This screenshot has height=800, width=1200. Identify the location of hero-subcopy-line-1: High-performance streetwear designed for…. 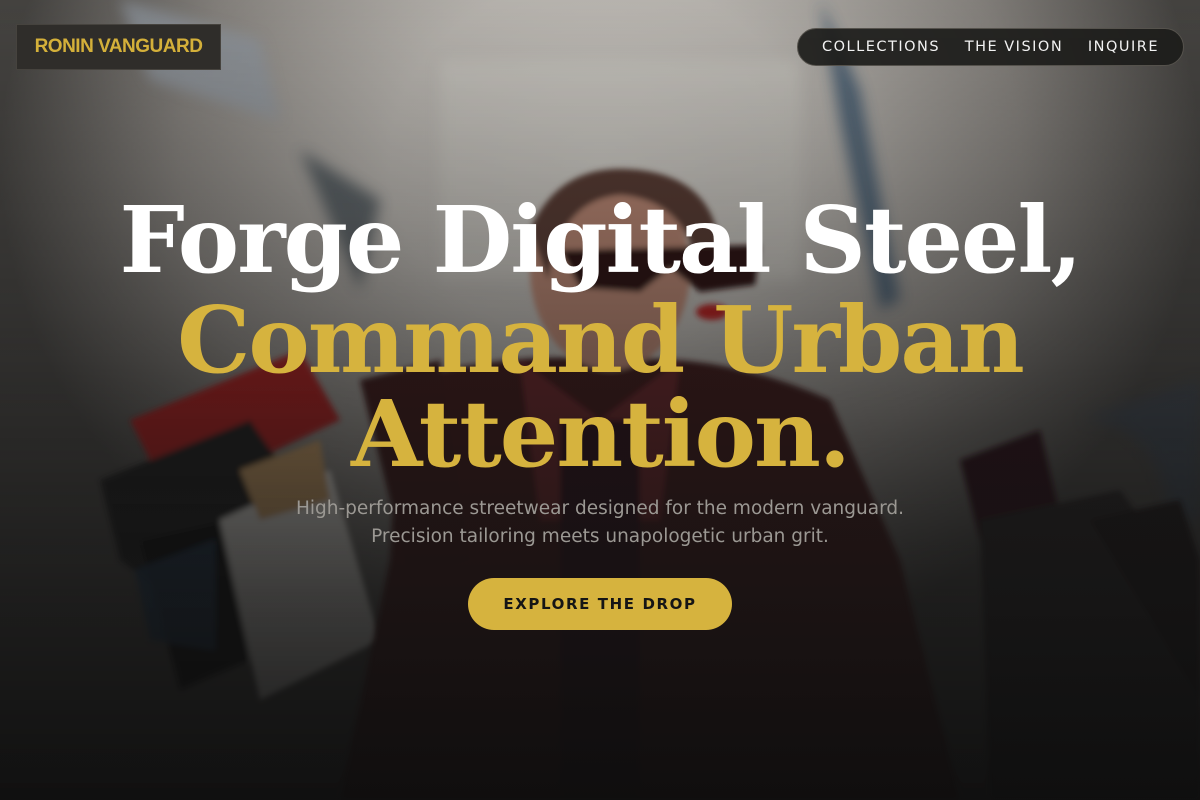
(599, 508).